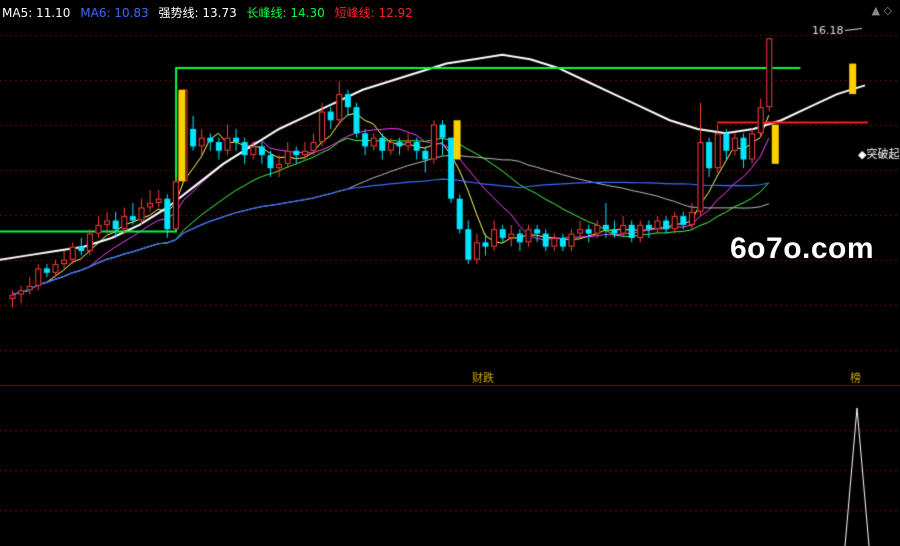 The height and width of the screenshot is (546, 900). I want to click on chart-controls: ▲ ◇, so click(882, 10).